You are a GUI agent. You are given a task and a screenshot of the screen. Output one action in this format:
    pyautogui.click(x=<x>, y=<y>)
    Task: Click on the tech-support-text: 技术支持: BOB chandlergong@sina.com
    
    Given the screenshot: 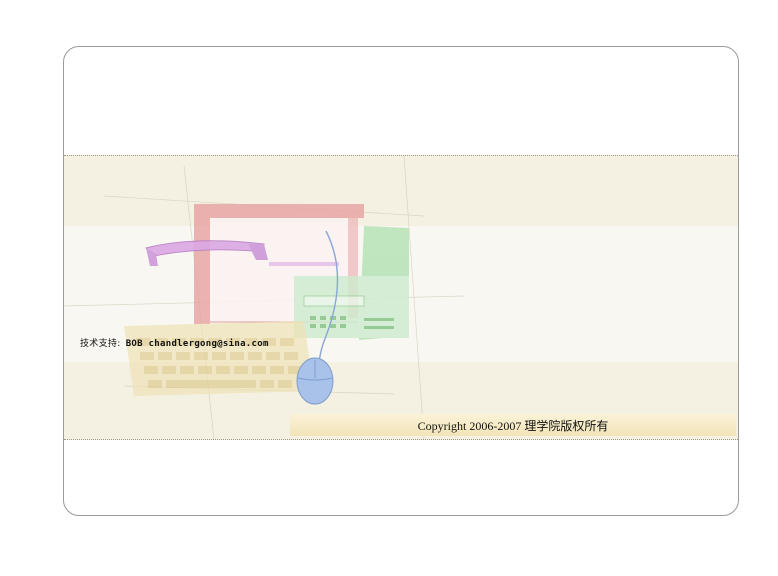 What is the action you would take?
    pyautogui.click(x=174, y=342)
    